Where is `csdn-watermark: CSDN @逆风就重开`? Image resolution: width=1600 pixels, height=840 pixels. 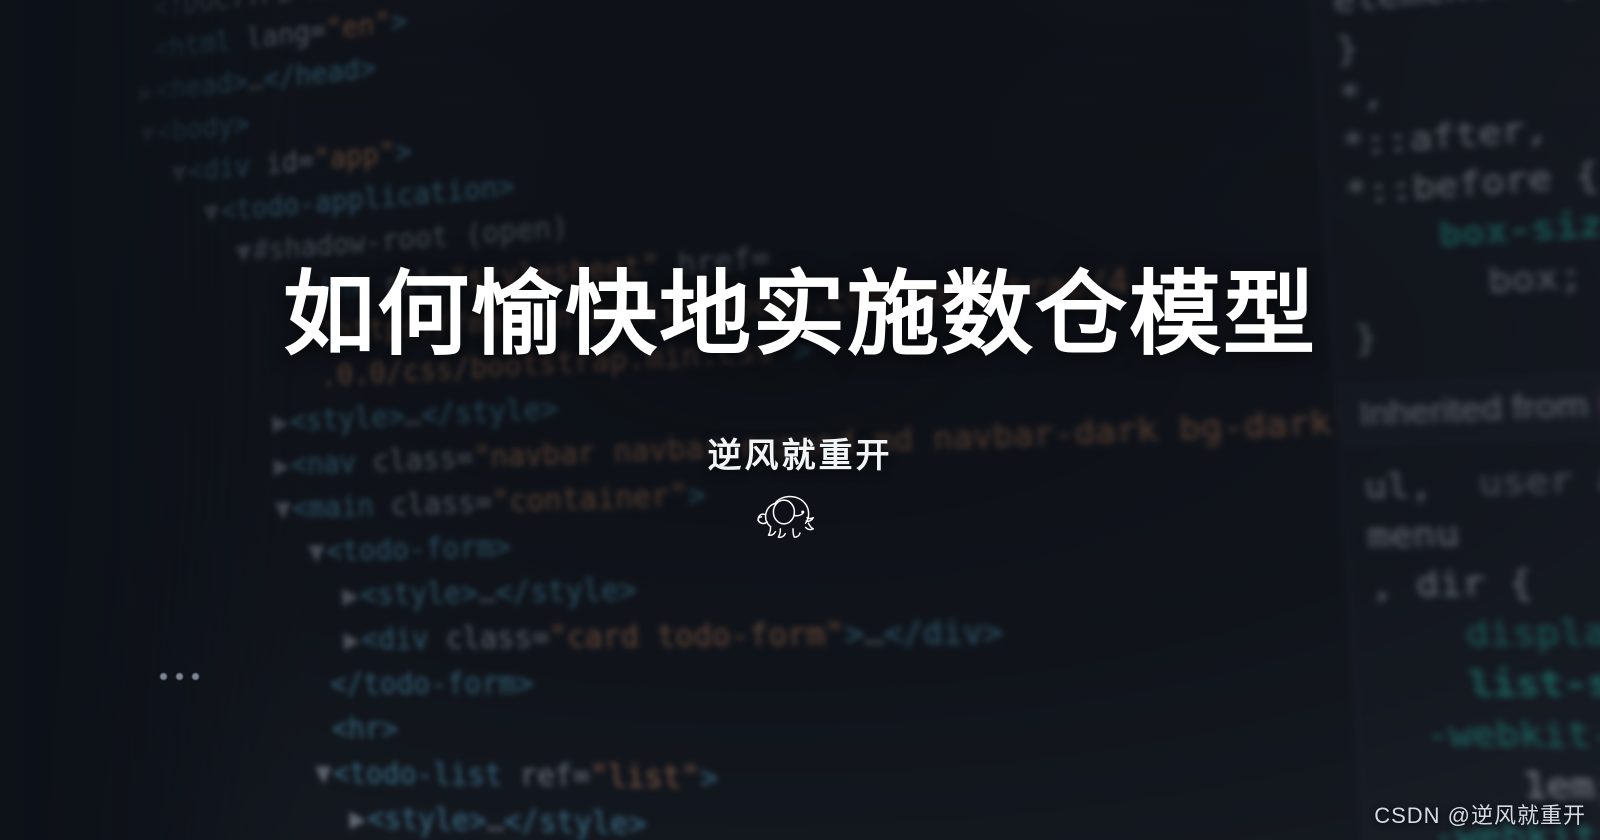 csdn-watermark: CSDN @逆风就重开 is located at coordinates (1480, 815).